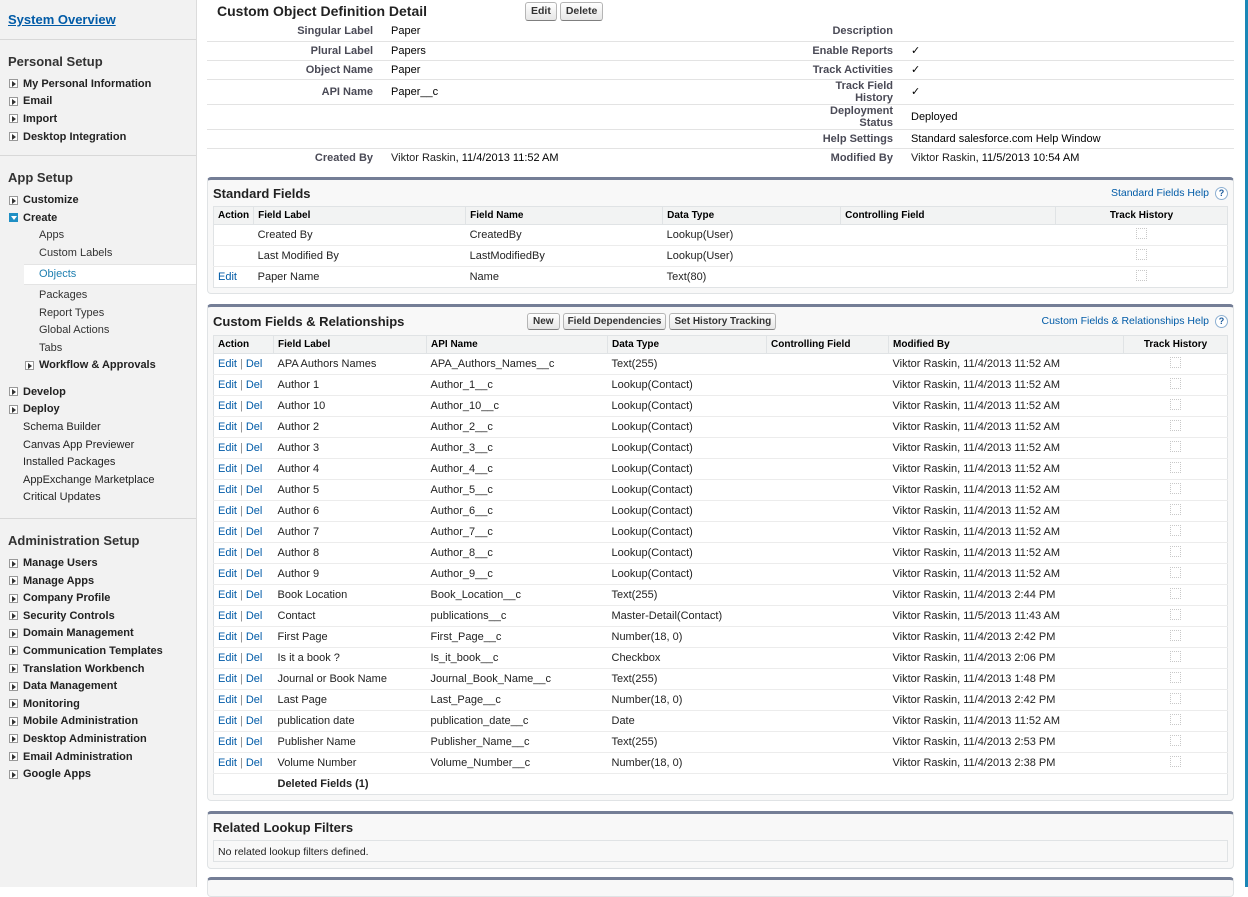  I want to click on sidebar-item-communication-templates: Communication Templates, so click(98, 651).